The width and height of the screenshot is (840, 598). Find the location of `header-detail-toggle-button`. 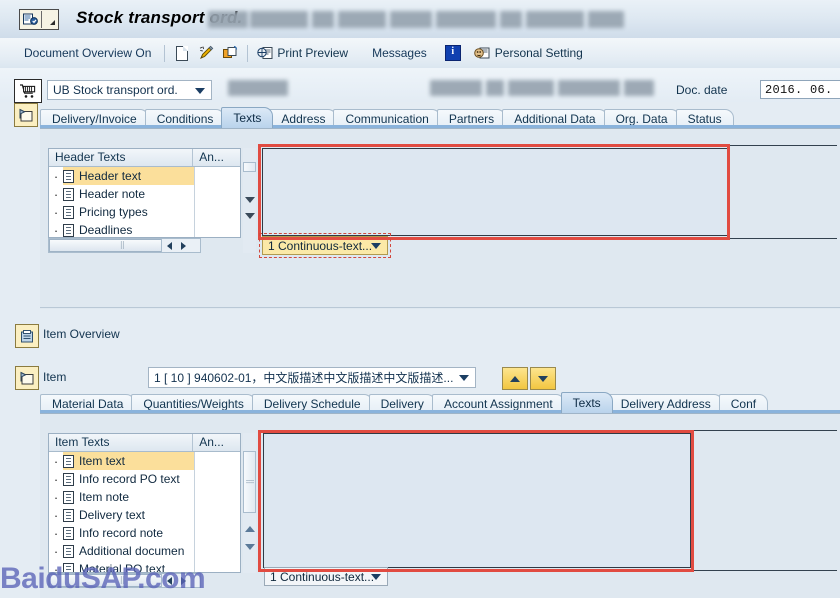

header-detail-toggle-button is located at coordinates (26, 115).